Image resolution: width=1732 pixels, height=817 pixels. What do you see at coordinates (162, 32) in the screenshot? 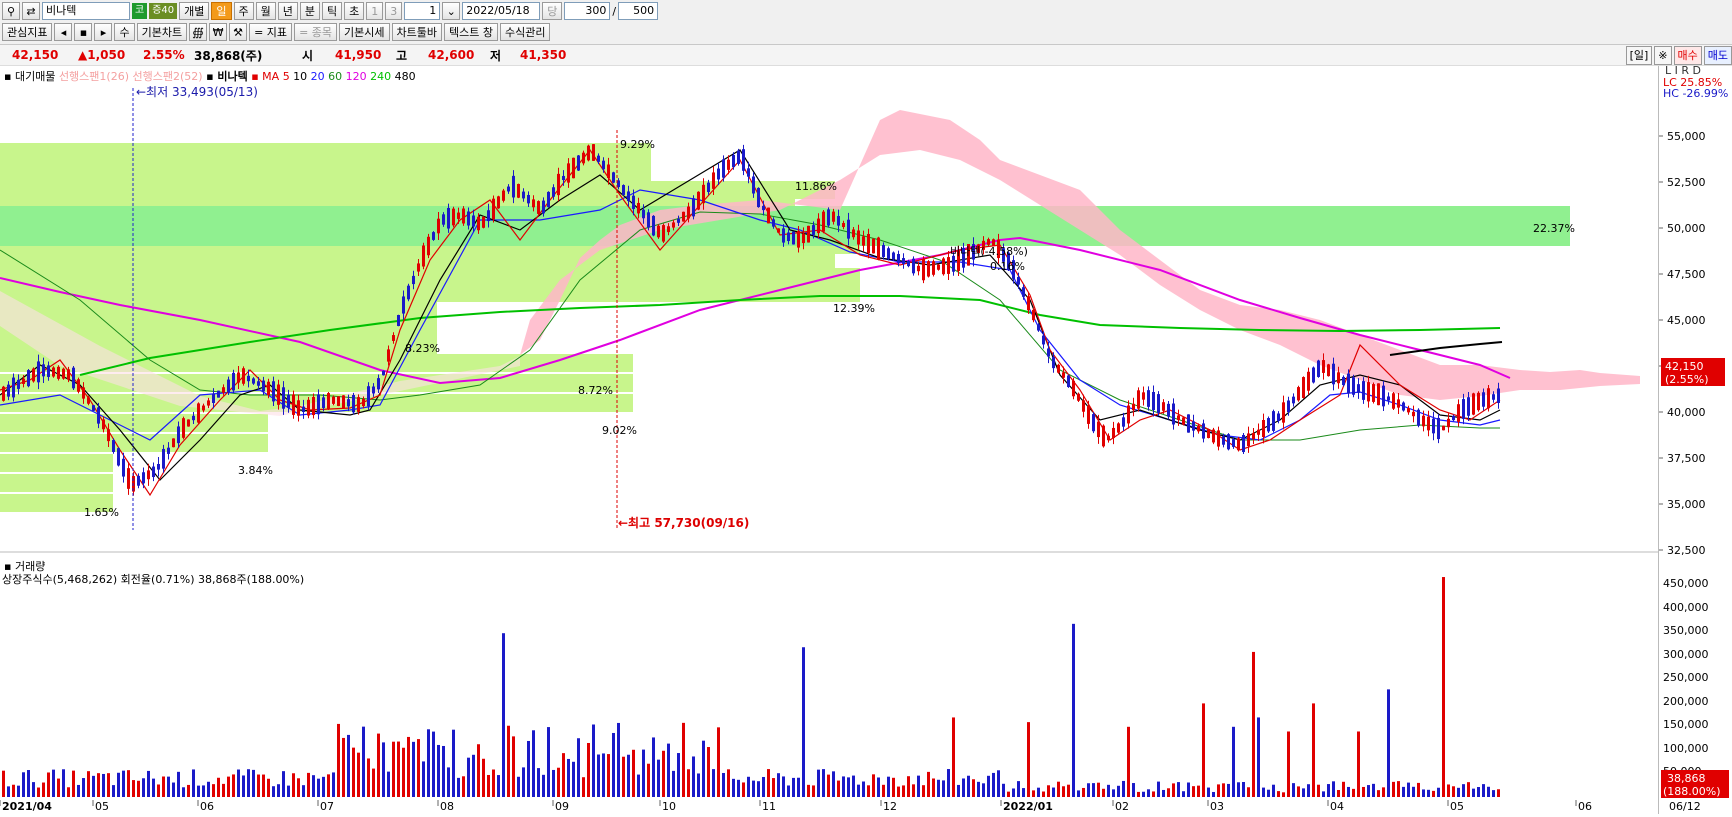
I see `basic-chart-button: 기본차트` at bounding box center [162, 32].